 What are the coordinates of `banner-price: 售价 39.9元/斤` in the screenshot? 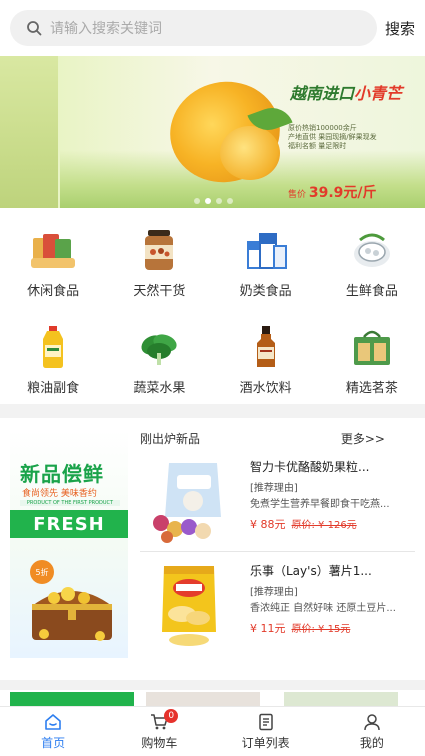 It's located at (332, 192).